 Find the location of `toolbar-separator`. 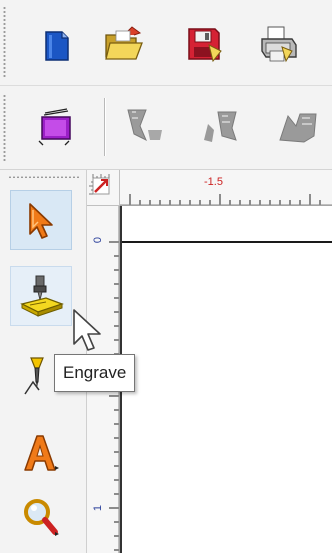

toolbar-separator is located at coordinates (104, 127).